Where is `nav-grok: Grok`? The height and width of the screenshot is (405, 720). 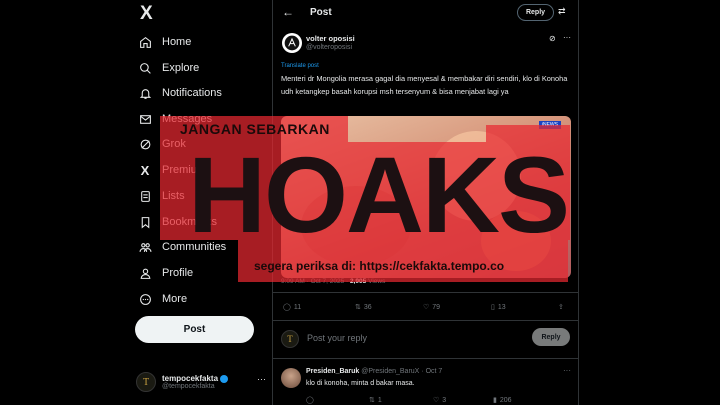 nav-grok: Grok is located at coordinates (162, 144).